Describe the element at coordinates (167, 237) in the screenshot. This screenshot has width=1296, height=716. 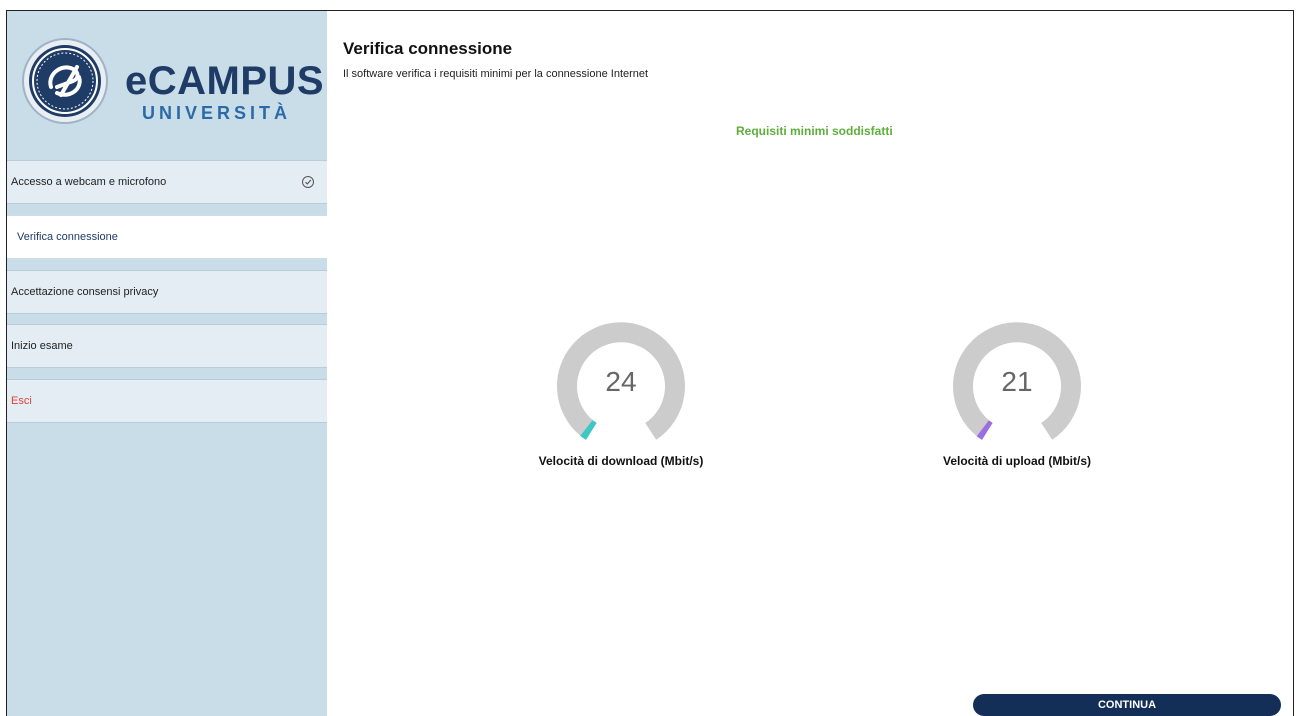
I see `sidebar-item-connection: Verifica connessione` at that location.